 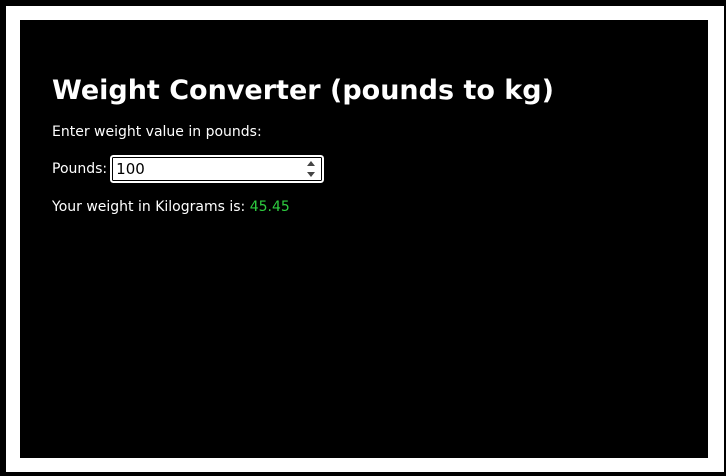 I want to click on pounds-input-box, so click(x=217, y=169).